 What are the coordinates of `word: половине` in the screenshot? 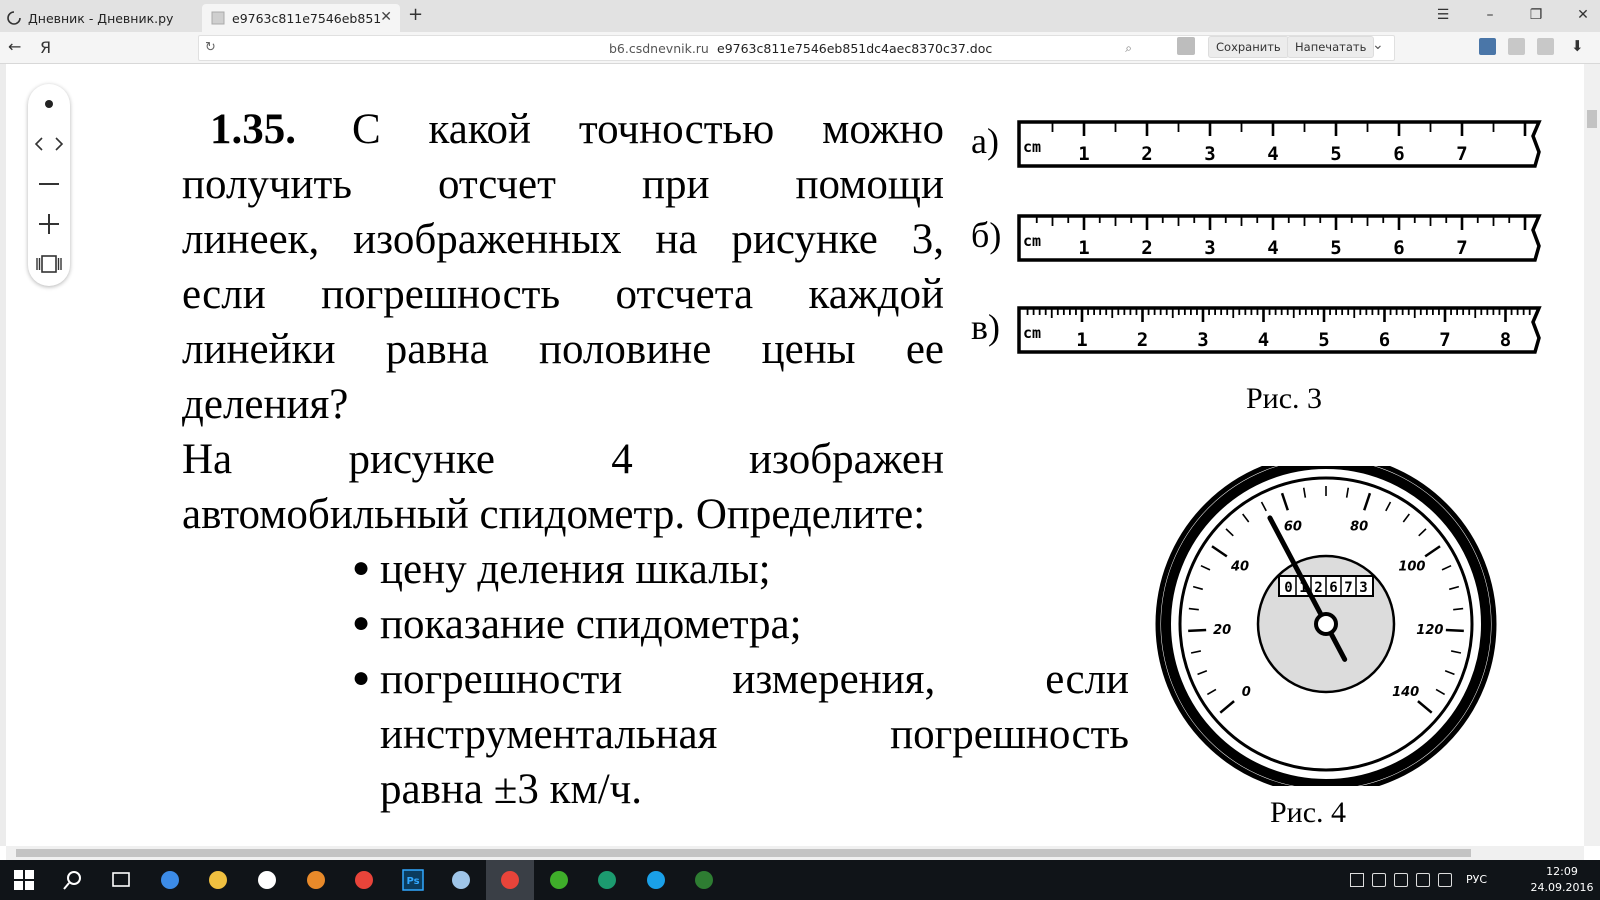 It's located at (625, 349).